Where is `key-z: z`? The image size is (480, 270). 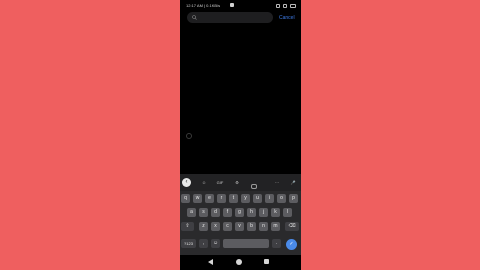 key-z: z is located at coordinates (203, 226).